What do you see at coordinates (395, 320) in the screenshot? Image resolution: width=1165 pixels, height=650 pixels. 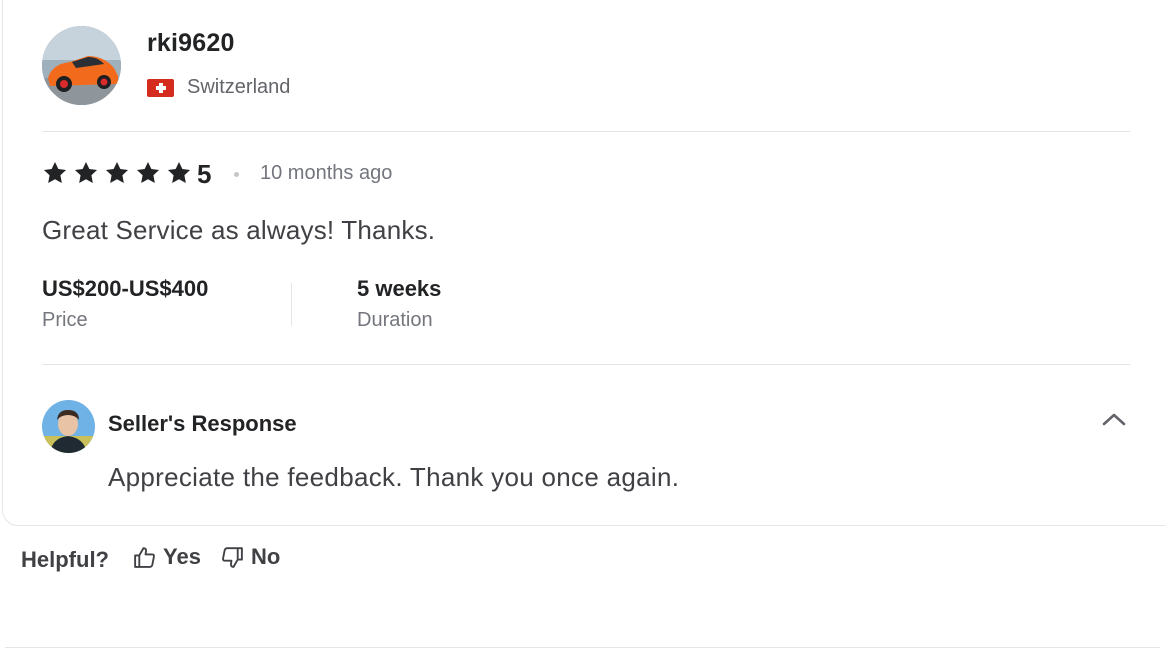 I see `duration-label: Duration` at bounding box center [395, 320].